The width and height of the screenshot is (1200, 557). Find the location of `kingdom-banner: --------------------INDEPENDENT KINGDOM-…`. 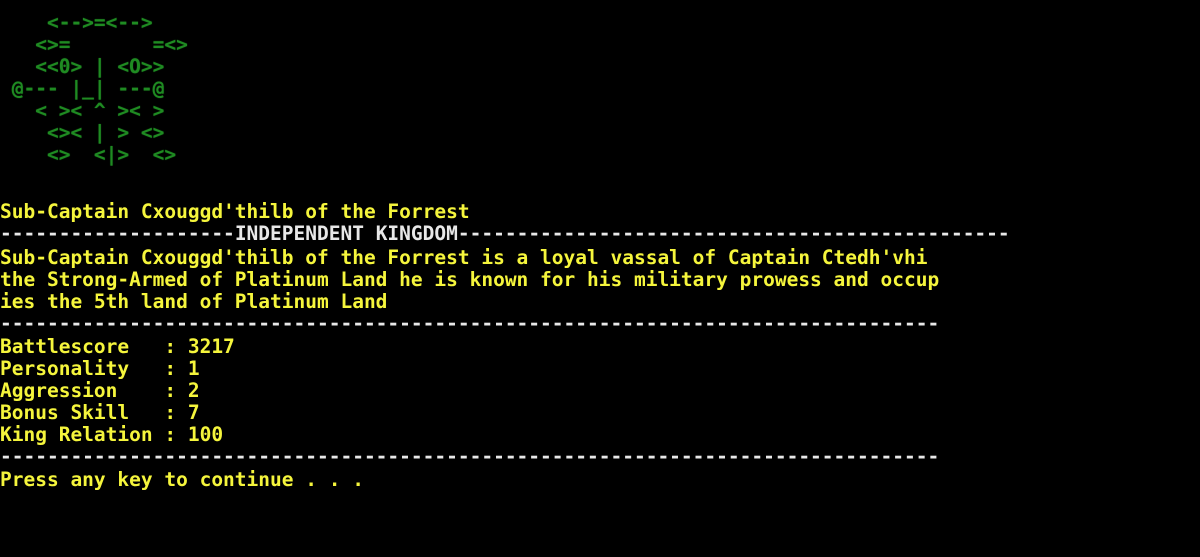

kingdom-banner: --------------------INDEPENDENT KINGDOM-… is located at coordinates (505, 234).